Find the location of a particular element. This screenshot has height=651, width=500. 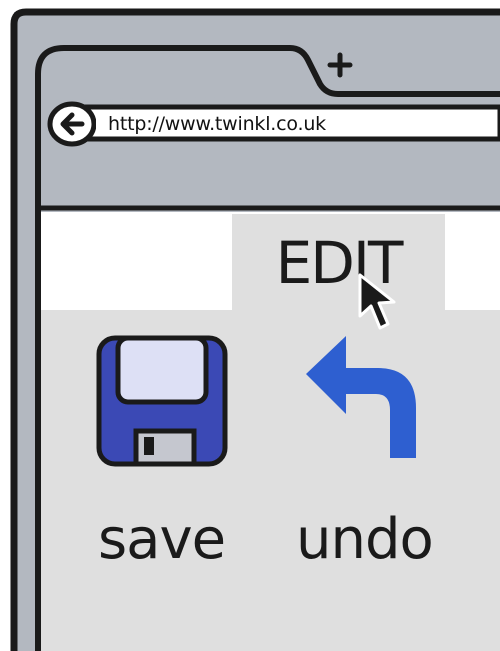

back-button is located at coordinates (70, 124).